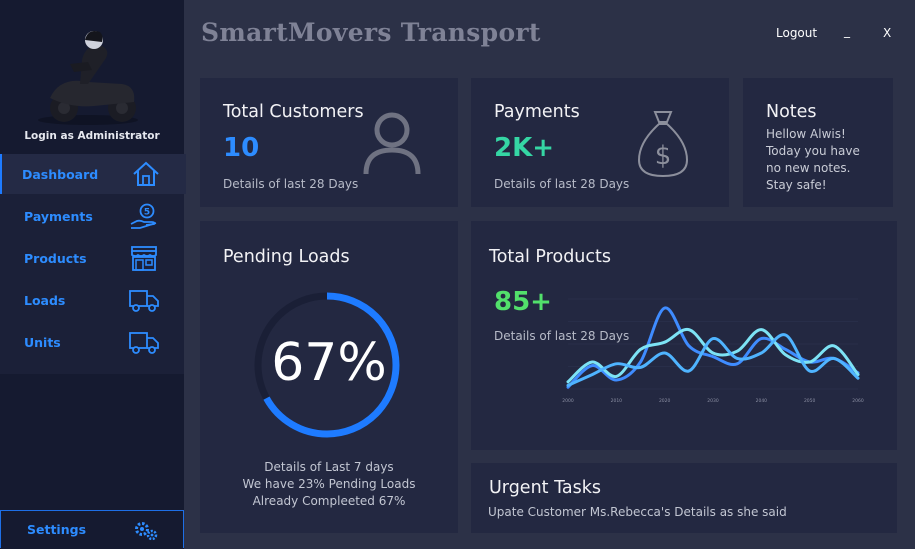 This screenshot has width=915, height=549. I want to click on sidebar-item-label: Loads, so click(45, 300).